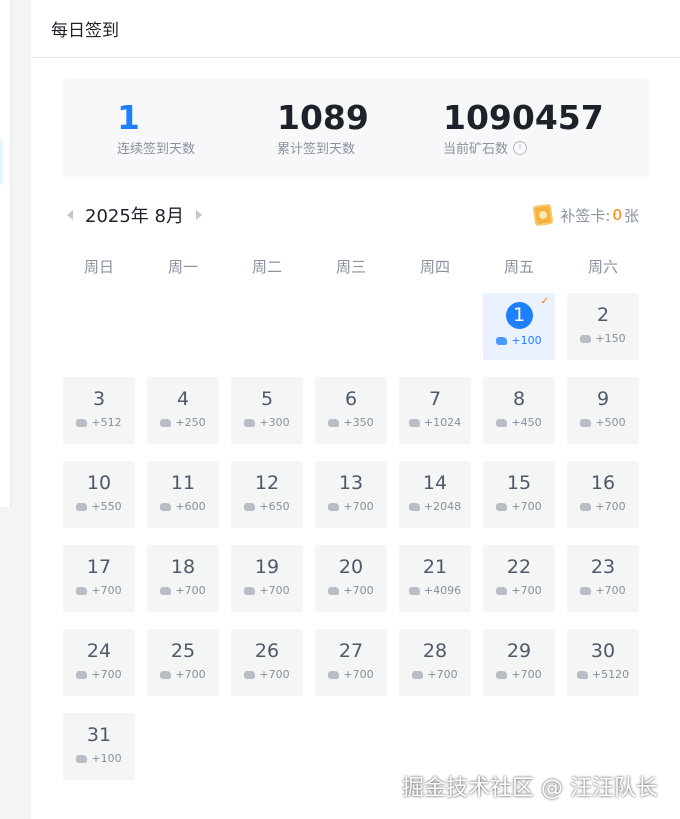 Image resolution: width=680 pixels, height=819 pixels. I want to click on prev-month-chevron-icon, so click(70, 215).